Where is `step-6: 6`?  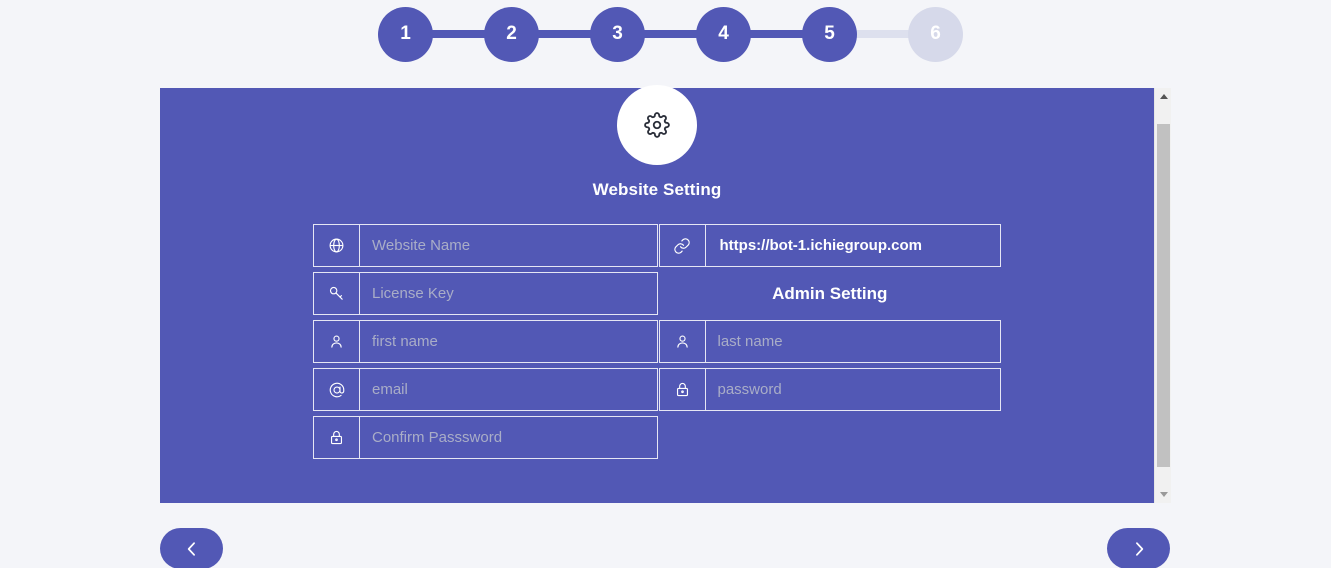
step-6: 6 is located at coordinates (935, 34).